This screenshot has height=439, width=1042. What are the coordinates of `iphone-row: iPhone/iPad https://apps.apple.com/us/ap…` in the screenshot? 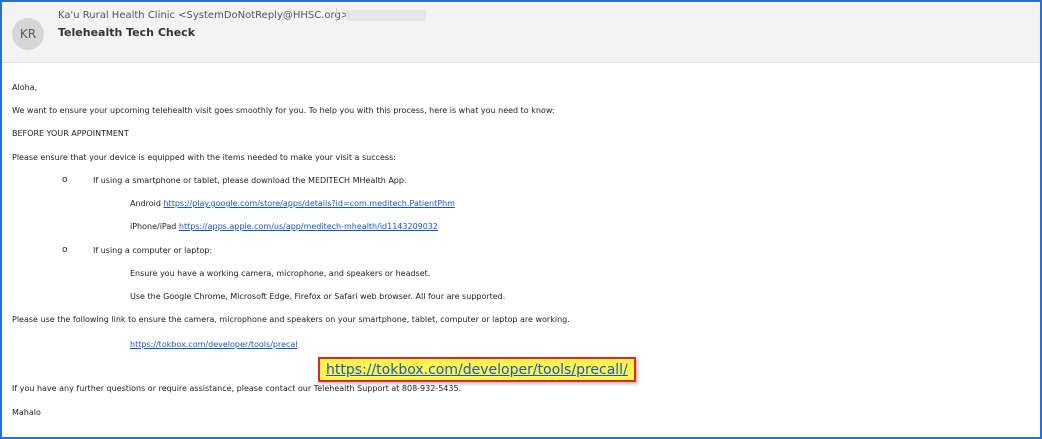 It's located at (284, 226).